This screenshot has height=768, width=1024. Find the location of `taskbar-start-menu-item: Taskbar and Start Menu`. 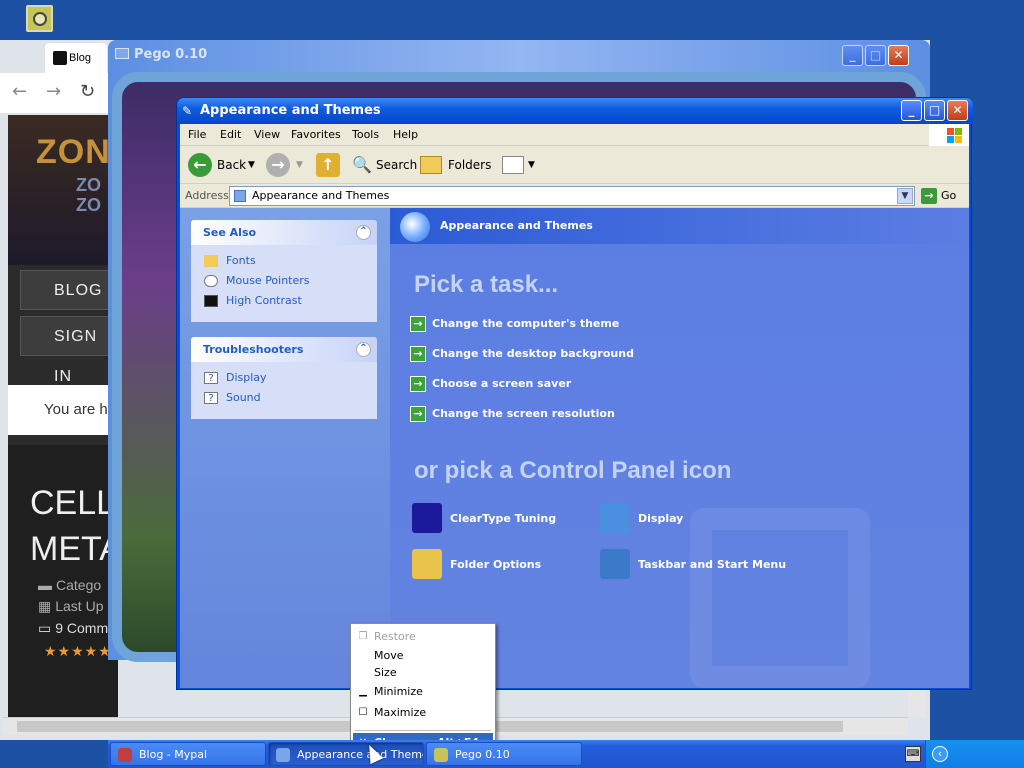

taskbar-start-menu-item: Taskbar and Start Menu is located at coordinates (693, 565).